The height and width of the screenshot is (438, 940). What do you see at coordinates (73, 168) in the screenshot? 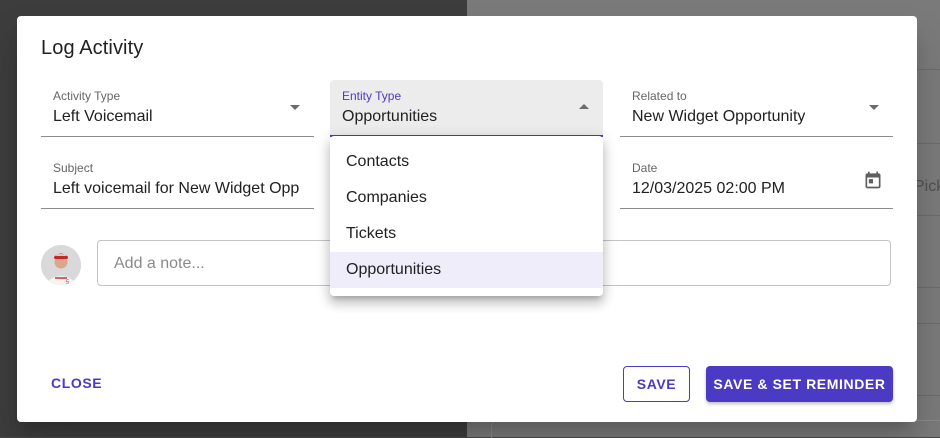
I see `subject-label: Subject` at bounding box center [73, 168].